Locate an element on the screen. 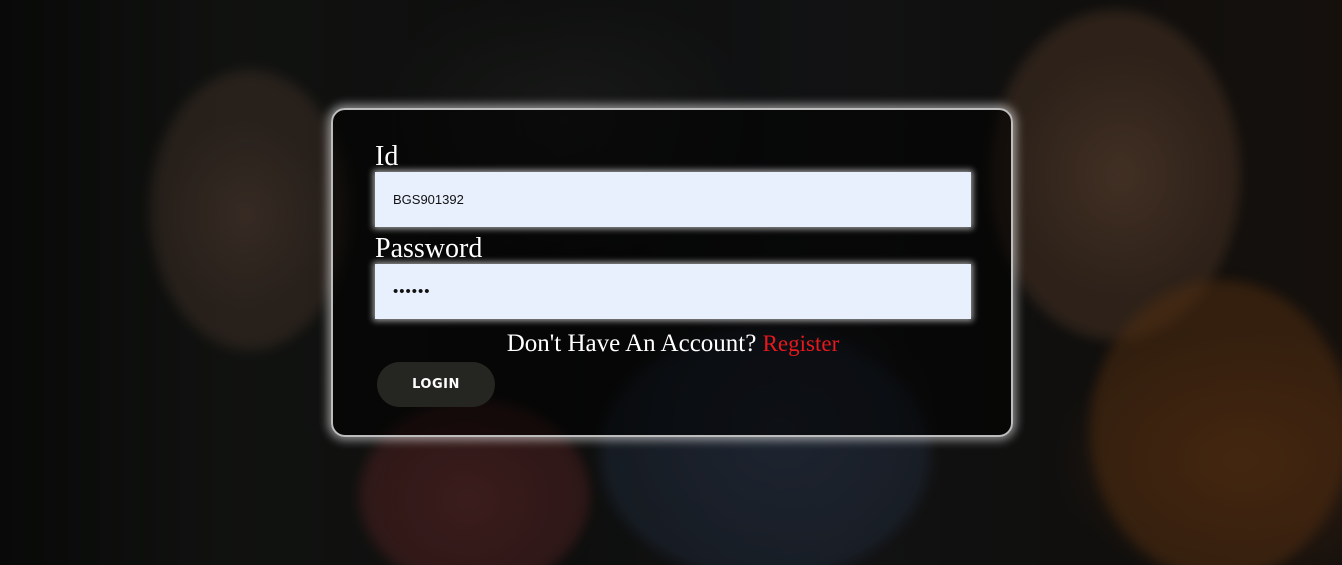  register-link: Register is located at coordinates (801, 343).